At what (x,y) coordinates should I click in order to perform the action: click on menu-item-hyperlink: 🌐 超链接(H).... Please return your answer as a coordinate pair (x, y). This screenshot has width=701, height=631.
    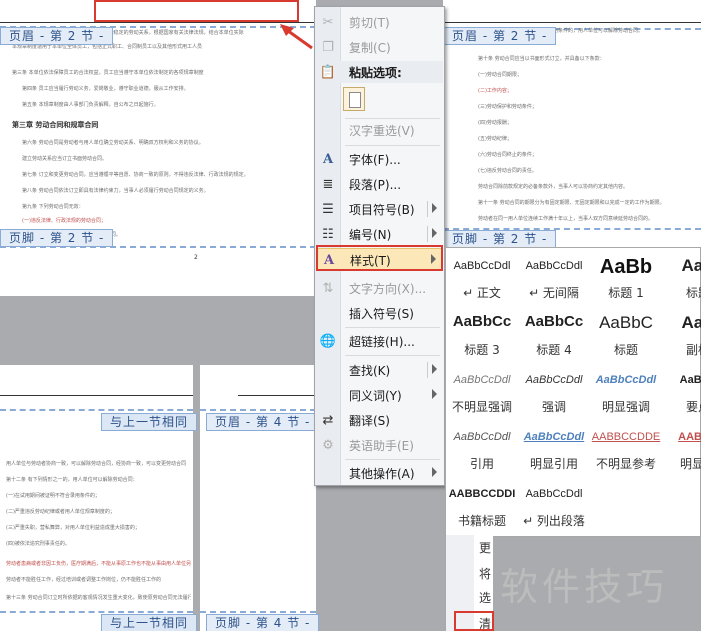
    Looking at the image, I should click on (379, 341).